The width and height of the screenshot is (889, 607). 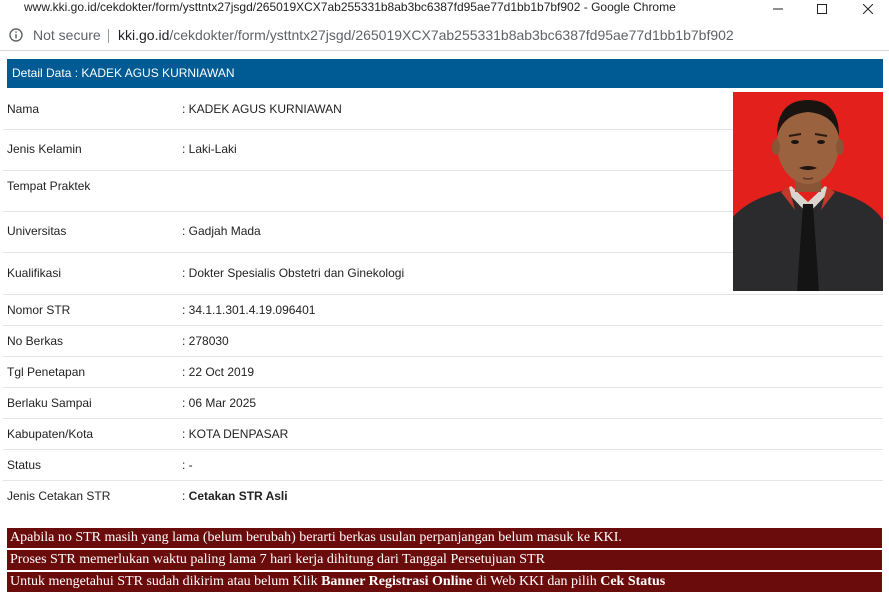 I want to click on row-berlaku-sampai: Berlaku Sampai : 06 Mar 2025, so click(x=443, y=403).